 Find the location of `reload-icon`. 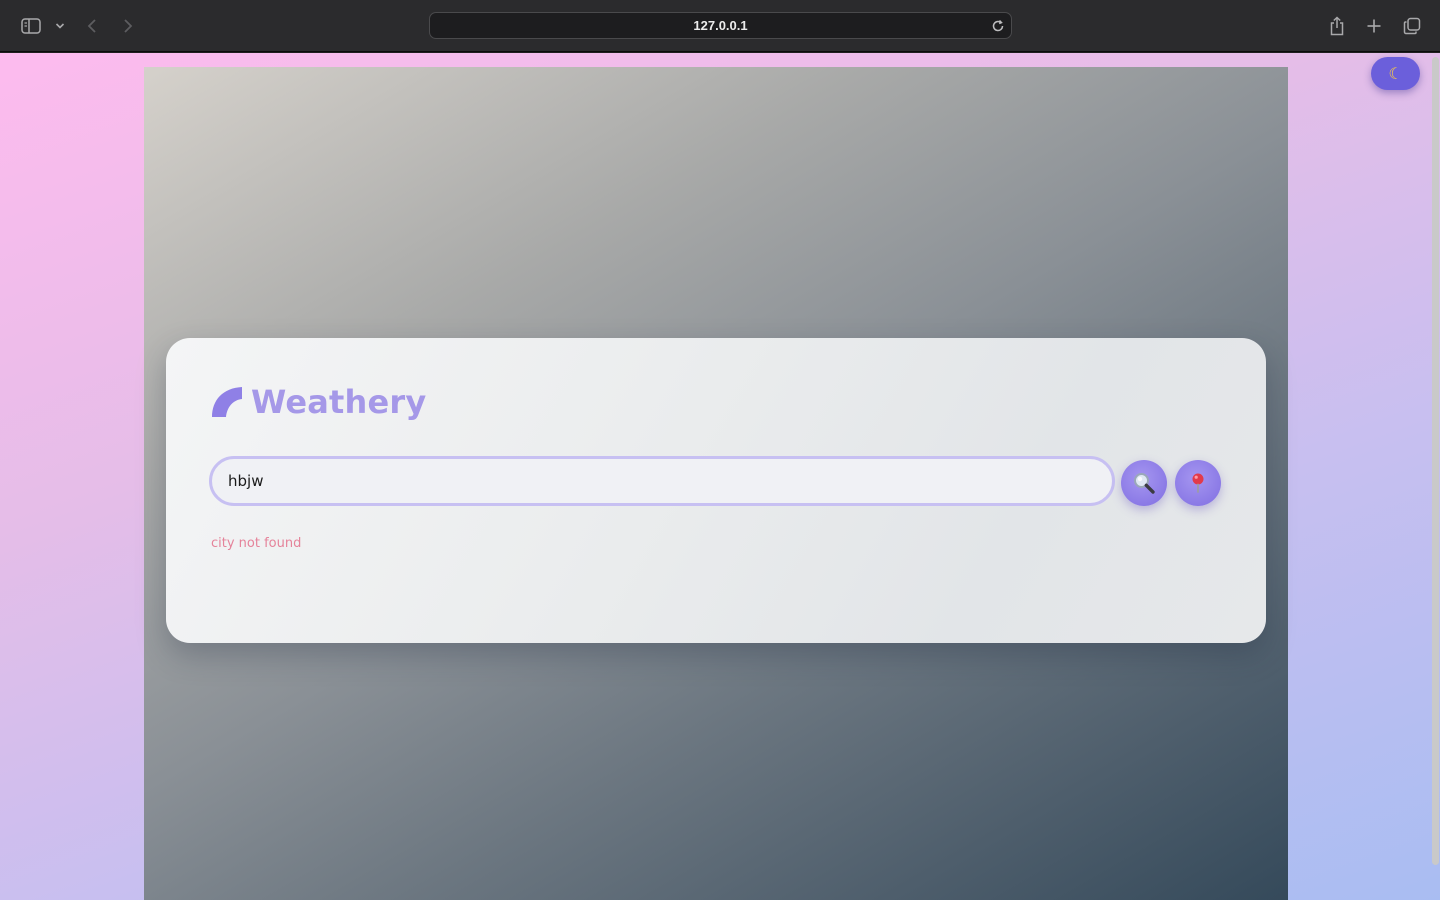

reload-icon is located at coordinates (998, 26).